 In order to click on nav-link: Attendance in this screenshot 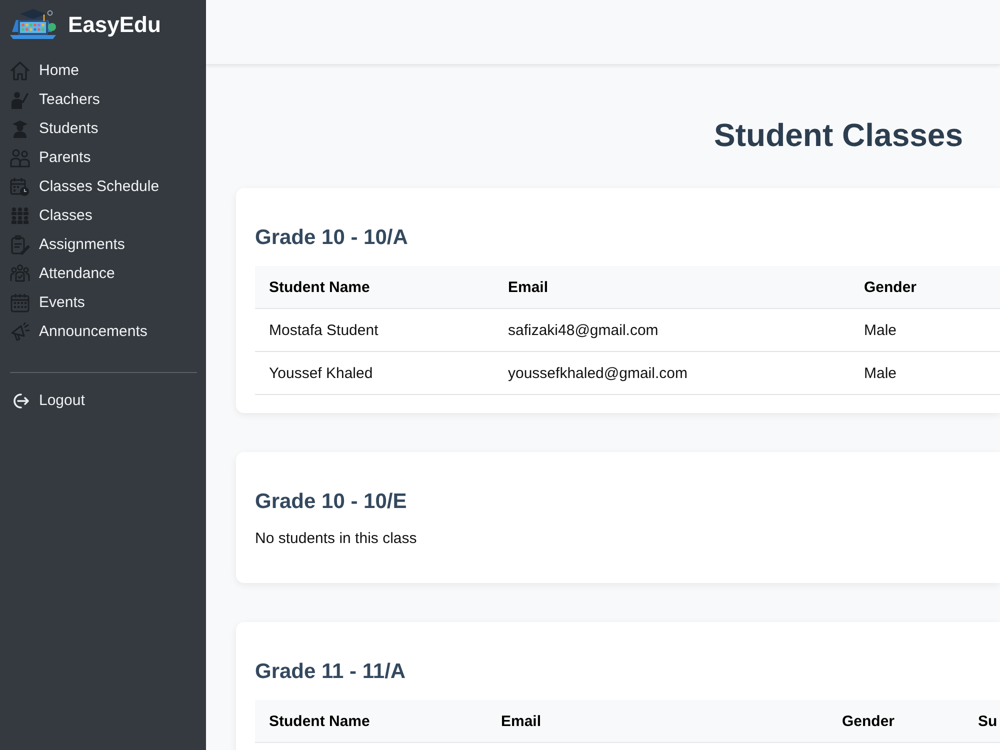, I will do `click(103, 273)`.